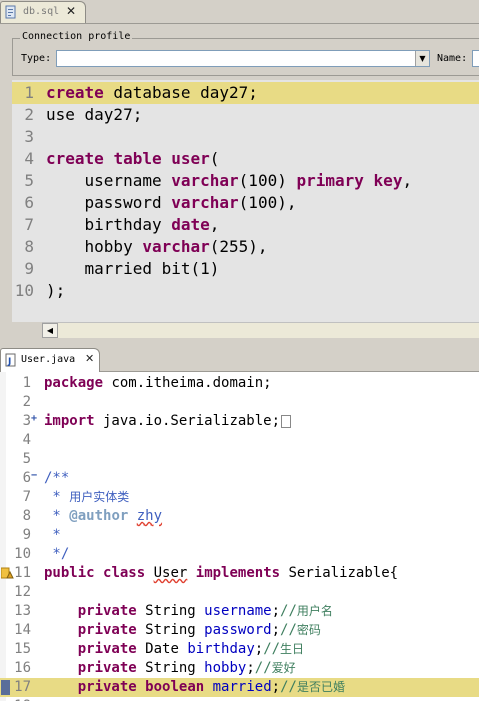 Image resolution: width=479 pixels, height=701 pixels. Describe the element at coordinates (243, 58) in the screenshot. I see `type-select: ▼` at that location.